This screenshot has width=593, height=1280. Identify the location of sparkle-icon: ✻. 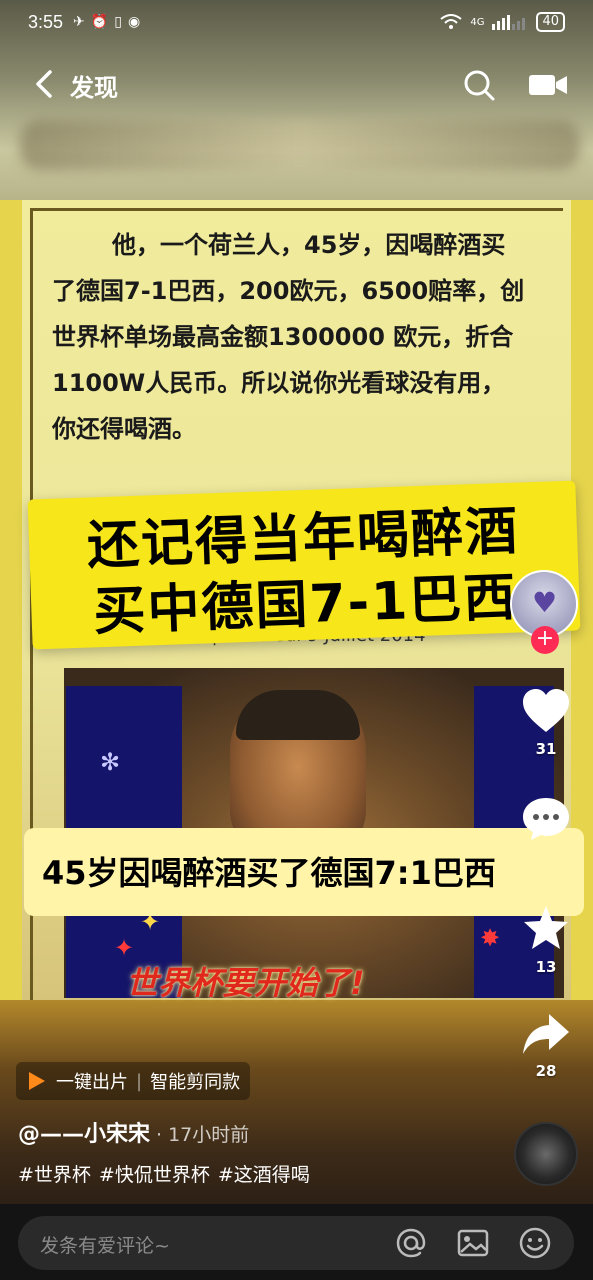
(110, 762).